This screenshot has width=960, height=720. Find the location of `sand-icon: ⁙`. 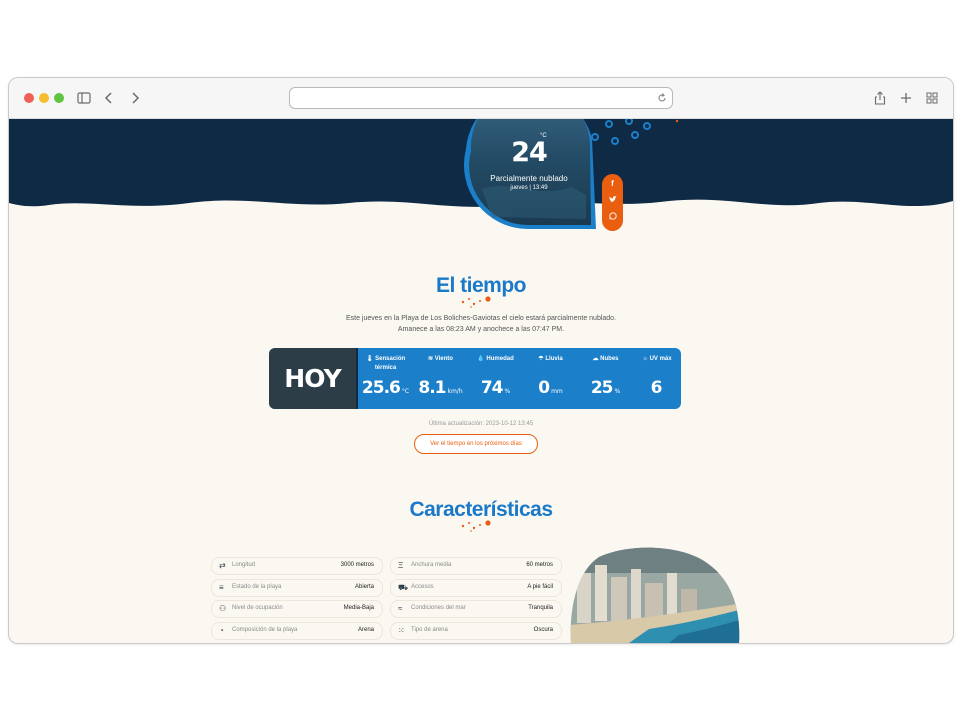

sand-icon: ⁙ is located at coordinates (401, 630).